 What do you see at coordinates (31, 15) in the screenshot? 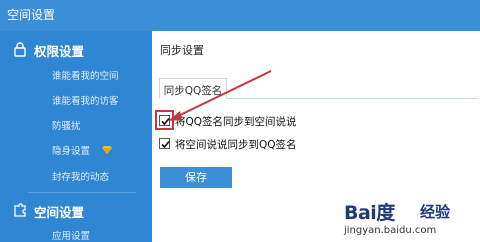
I see `window-title: 空间设置` at bounding box center [31, 15].